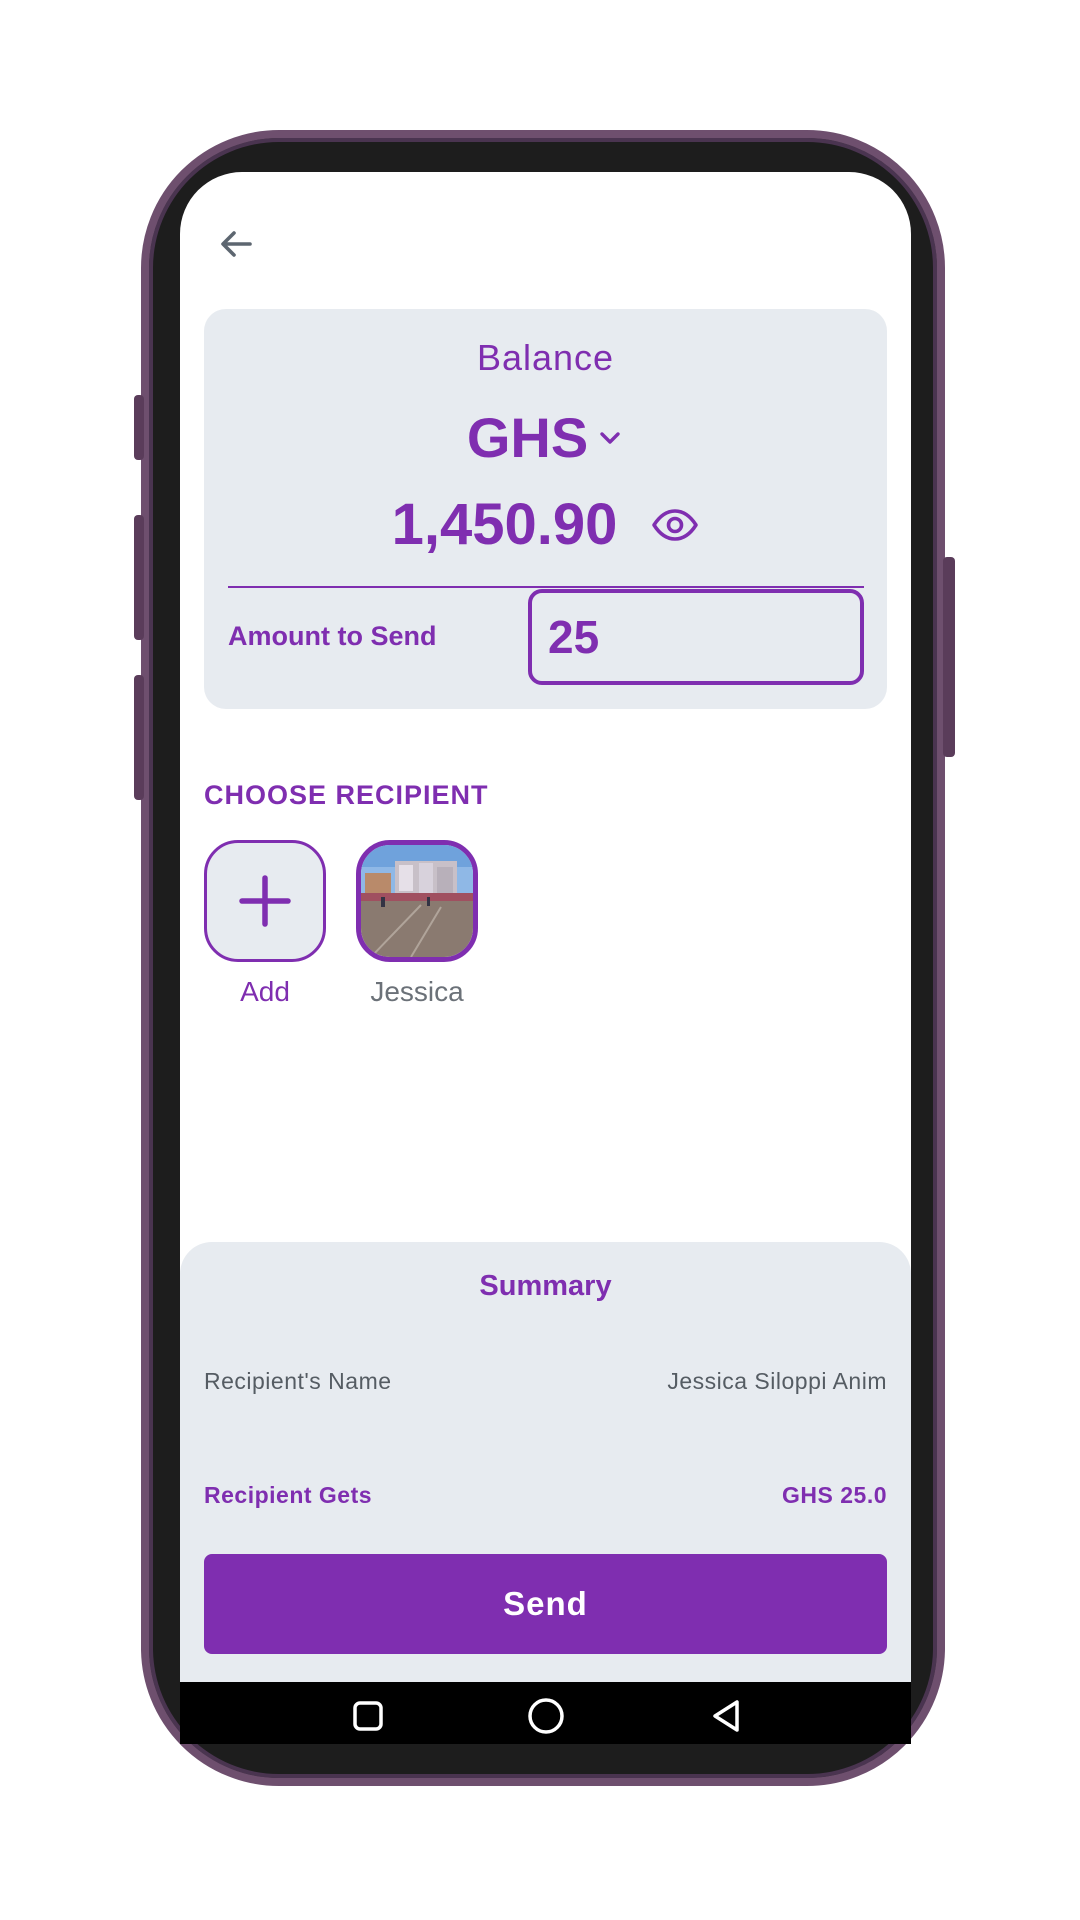 The height and width of the screenshot is (1920, 1080). I want to click on amount-to-send-label: Amount to Send, so click(332, 636).